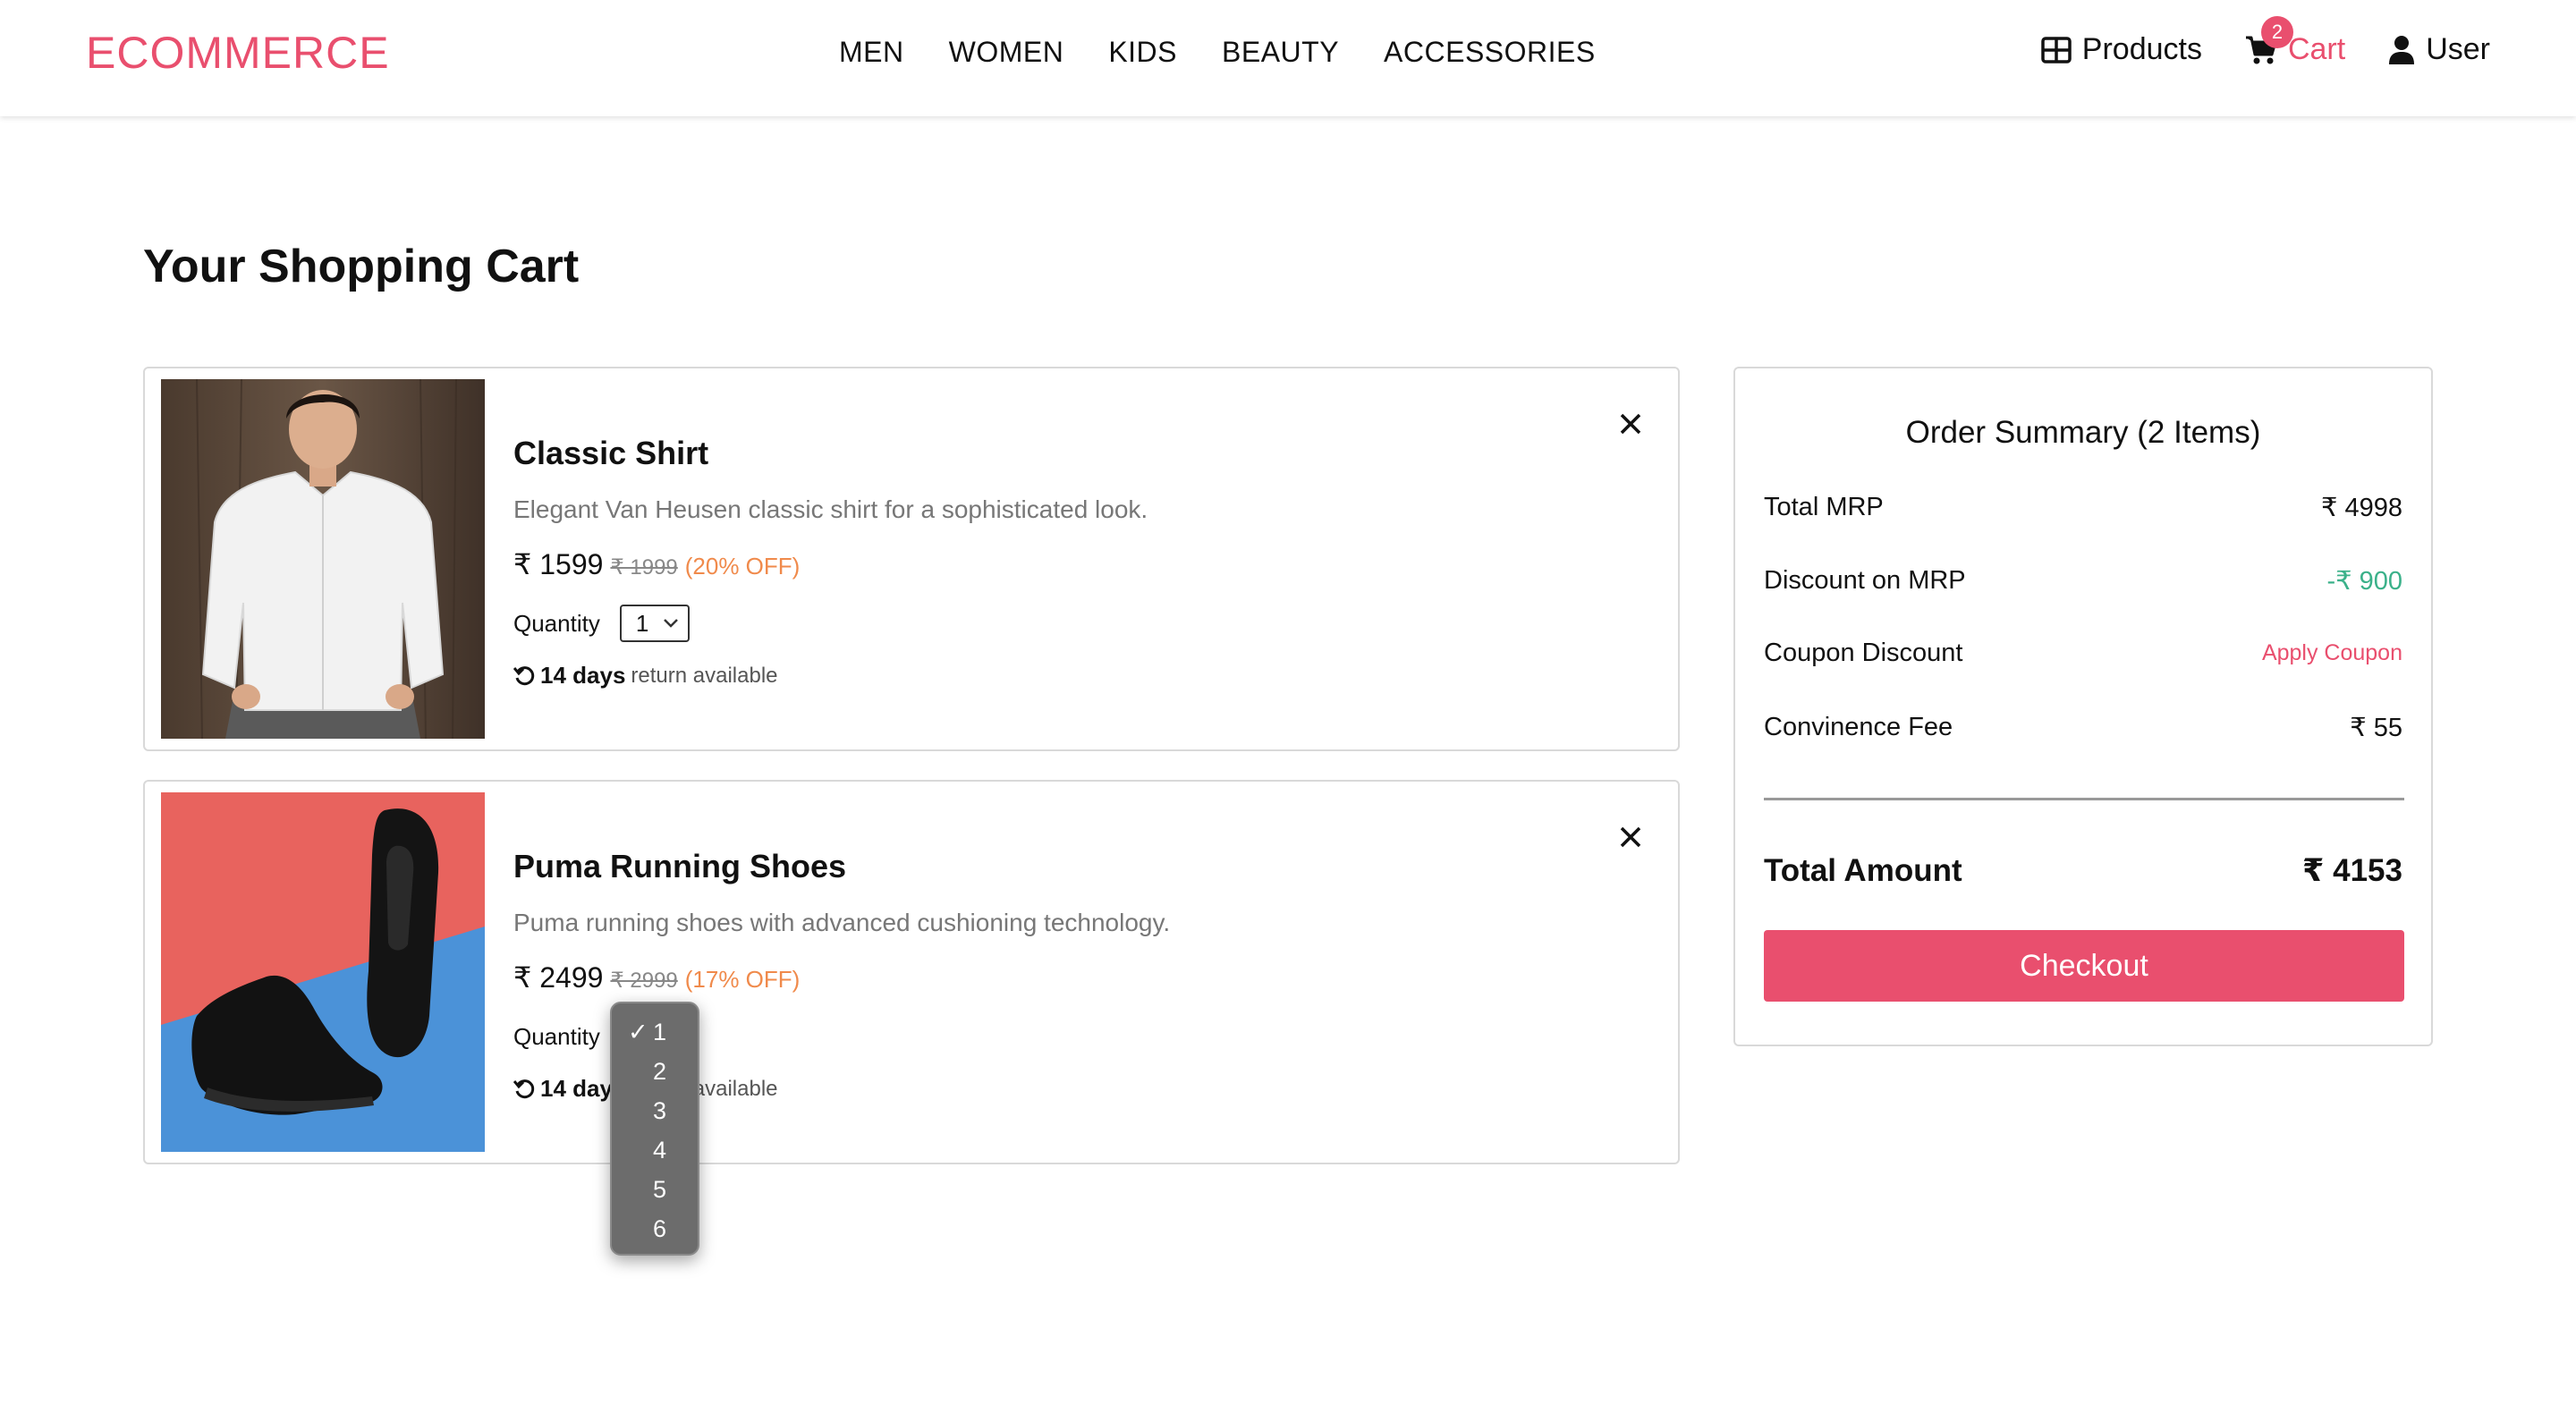 This screenshot has width=2576, height=1413. What do you see at coordinates (642, 623) in the screenshot?
I see `quantity-value: 1` at bounding box center [642, 623].